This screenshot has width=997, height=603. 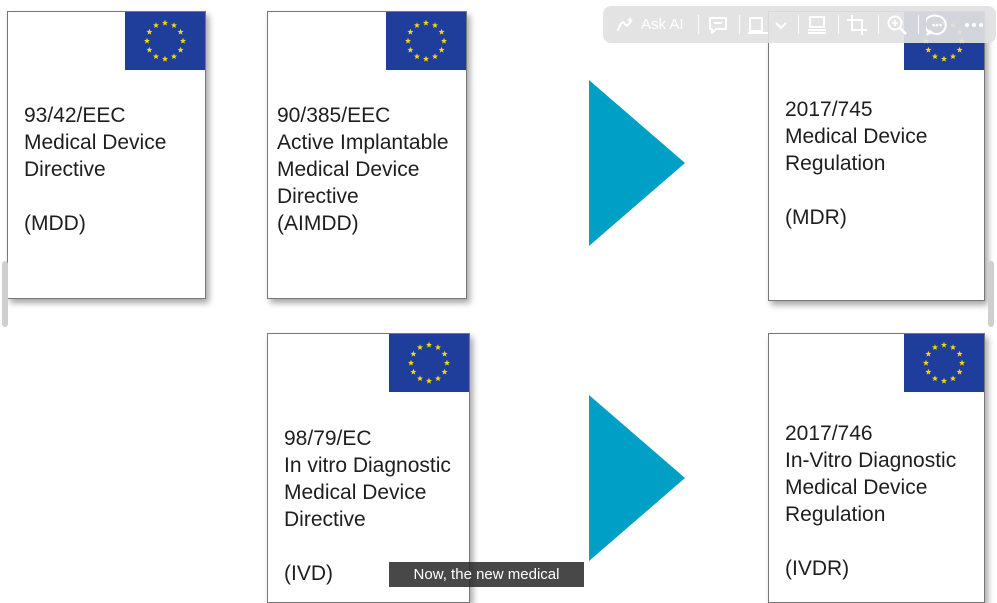 I want to click on card-text: 93/42/EEC Medical Device Directive (MDD), so click(x=95, y=169).